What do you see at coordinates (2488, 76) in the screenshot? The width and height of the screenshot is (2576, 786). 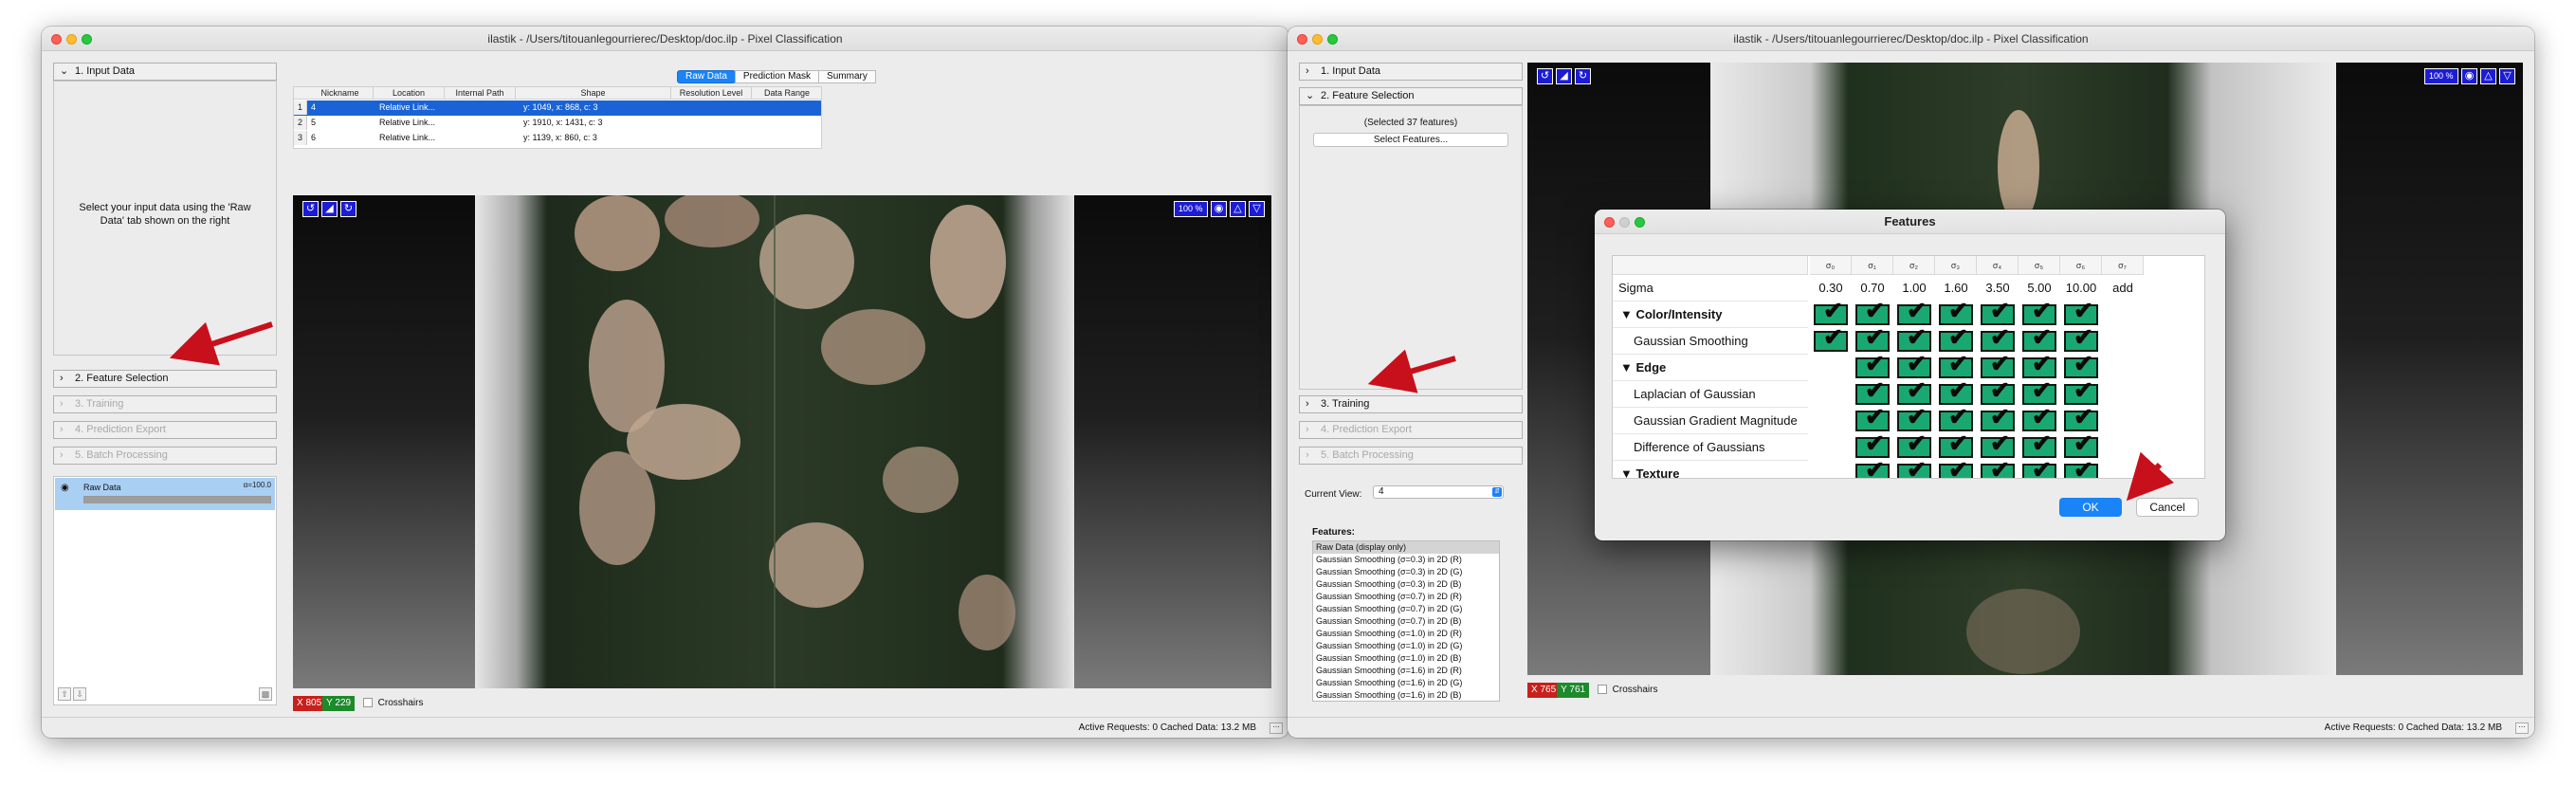 I see `up-arrow-icon: △` at bounding box center [2488, 76].